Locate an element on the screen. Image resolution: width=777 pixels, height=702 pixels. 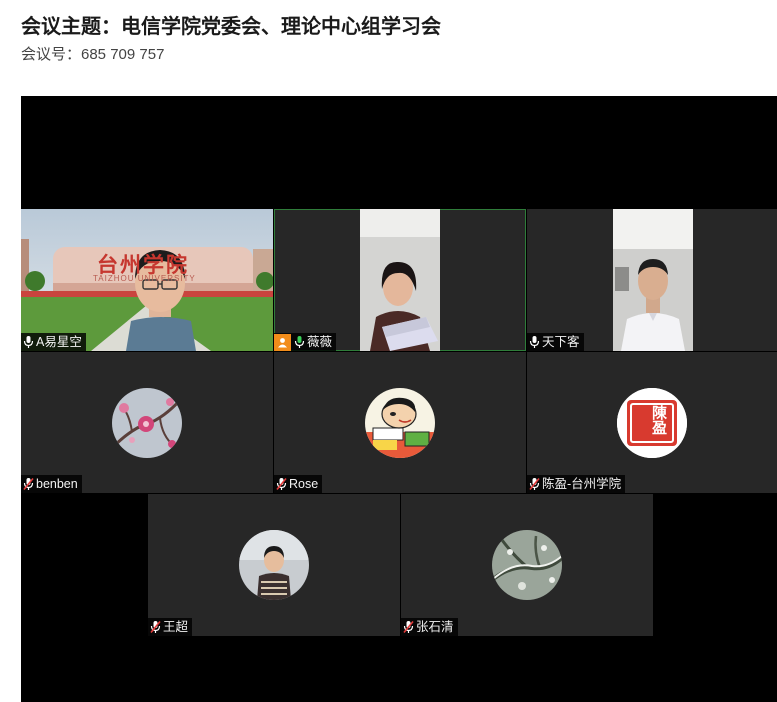
participant-tile-wangchao: 王超 is located at coordinates (274, 565).